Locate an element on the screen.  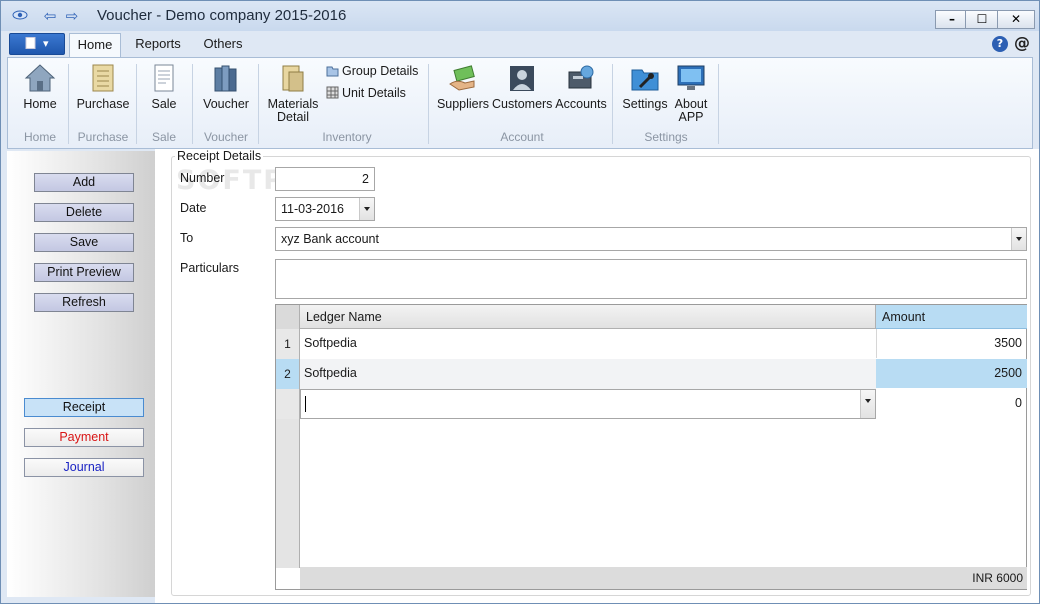
row-header is located at coordinates (288, 404).